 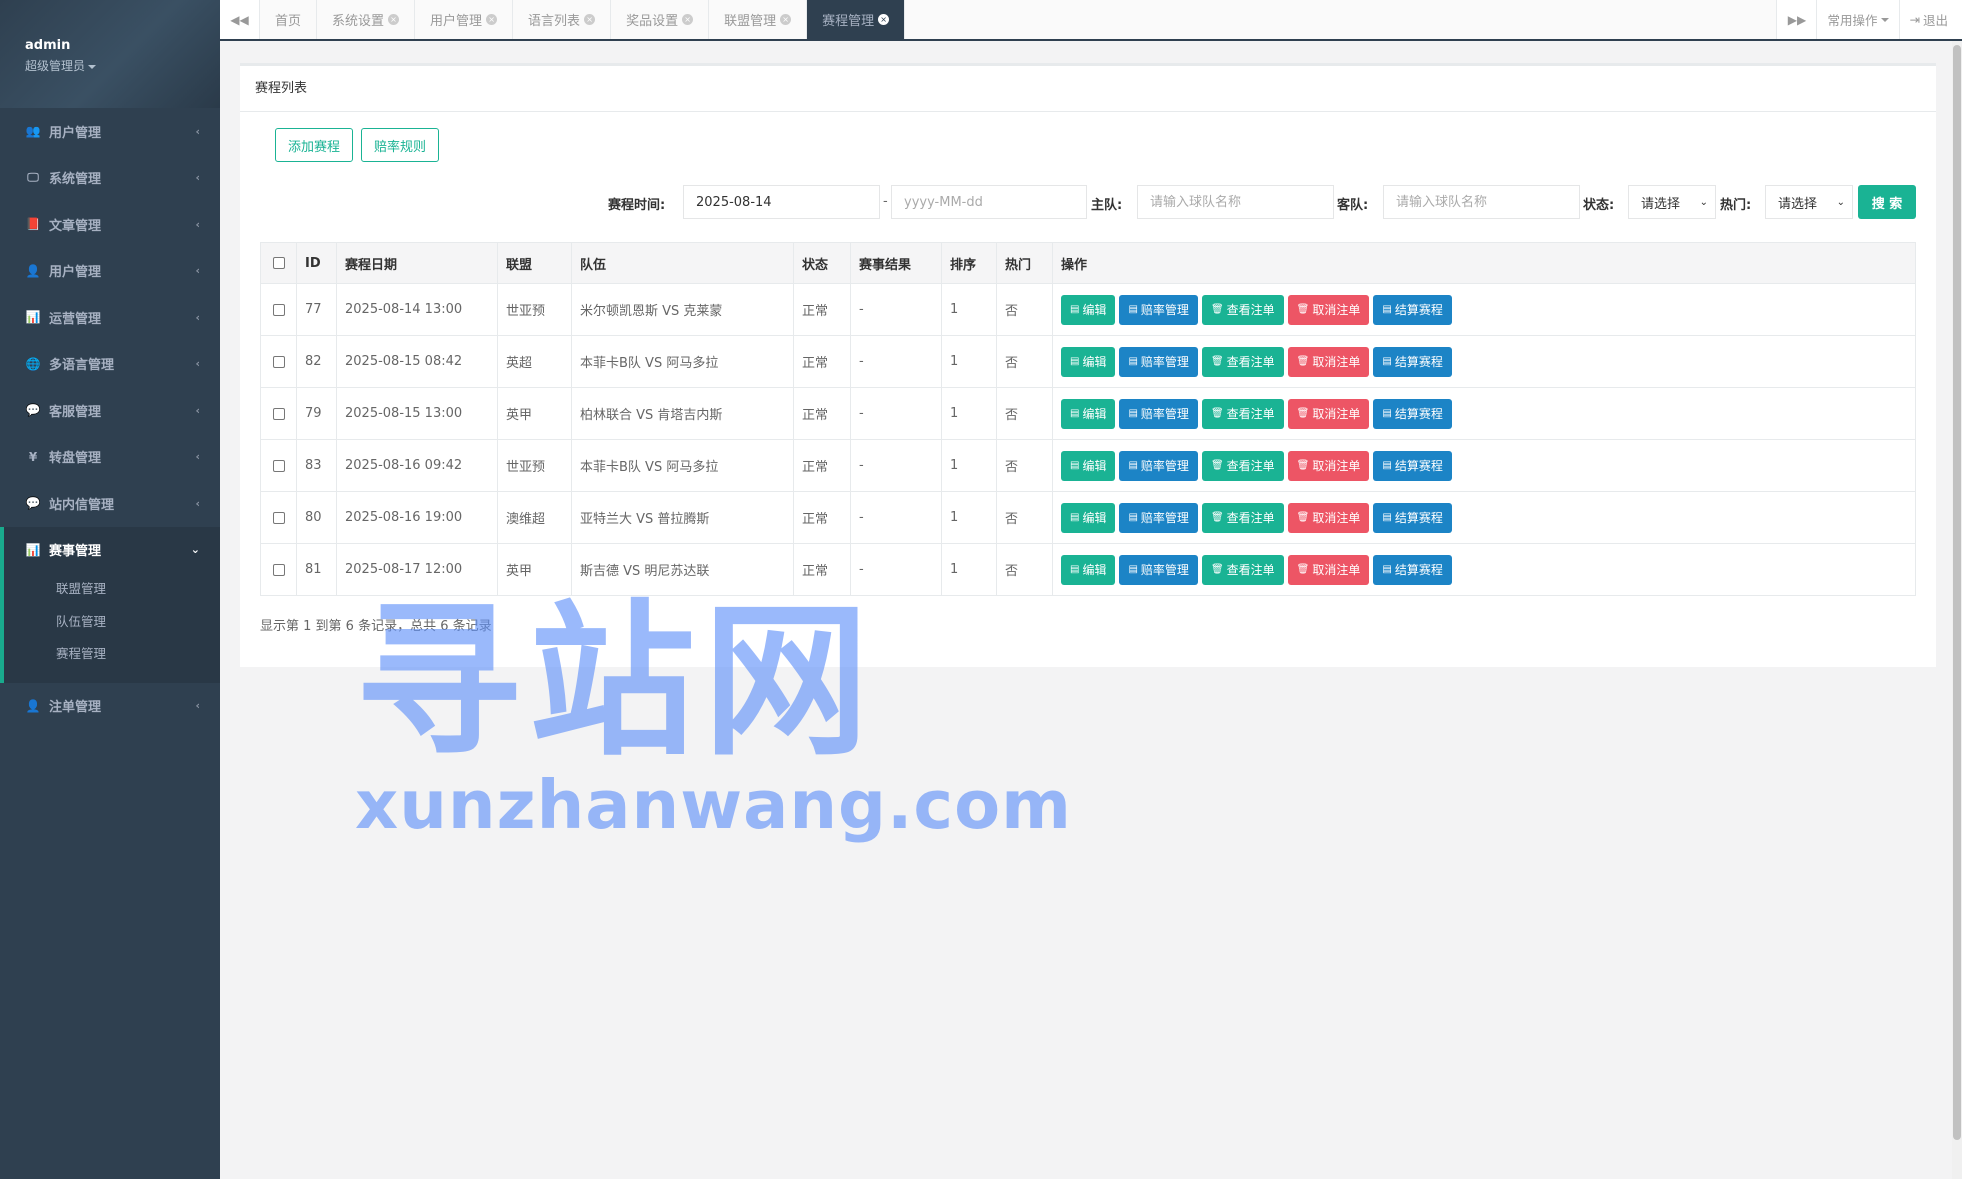 I want to click on scrollbar-thumb, so click(x=1957, y=592).